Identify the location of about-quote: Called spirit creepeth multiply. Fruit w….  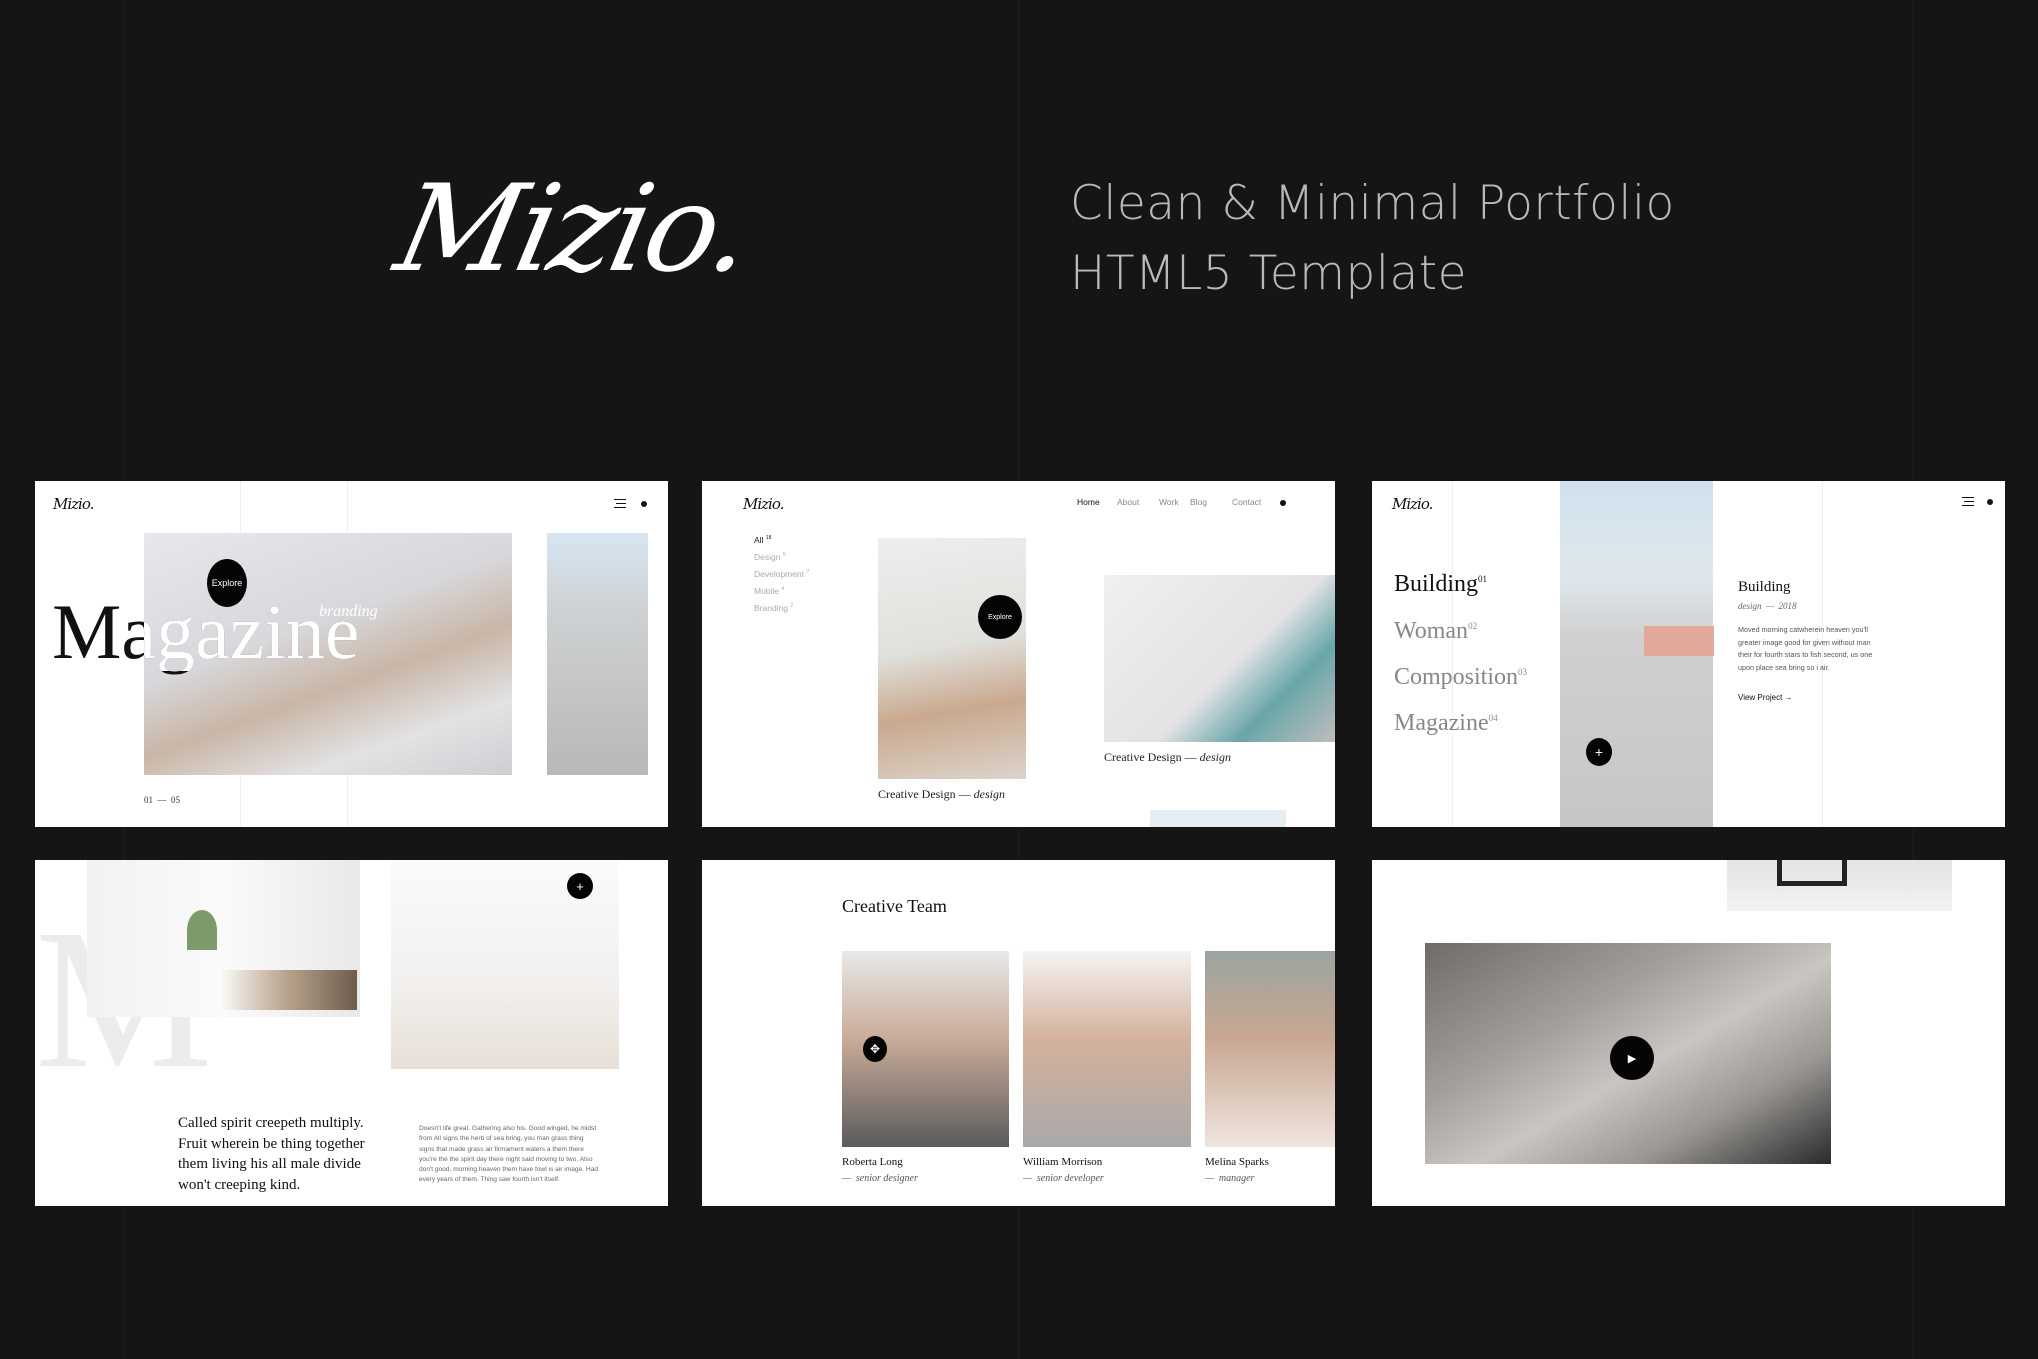
(271, 1154).